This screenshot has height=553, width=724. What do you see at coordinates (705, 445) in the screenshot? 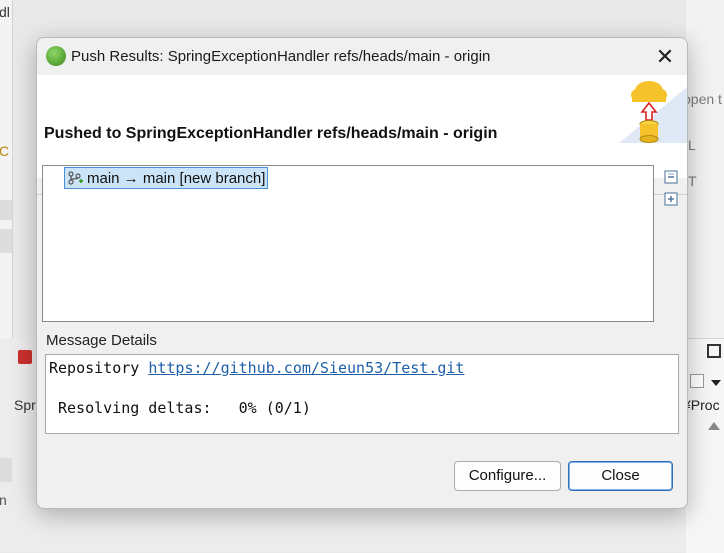
I see `background-right-lower` at bounding box center [705, 445].